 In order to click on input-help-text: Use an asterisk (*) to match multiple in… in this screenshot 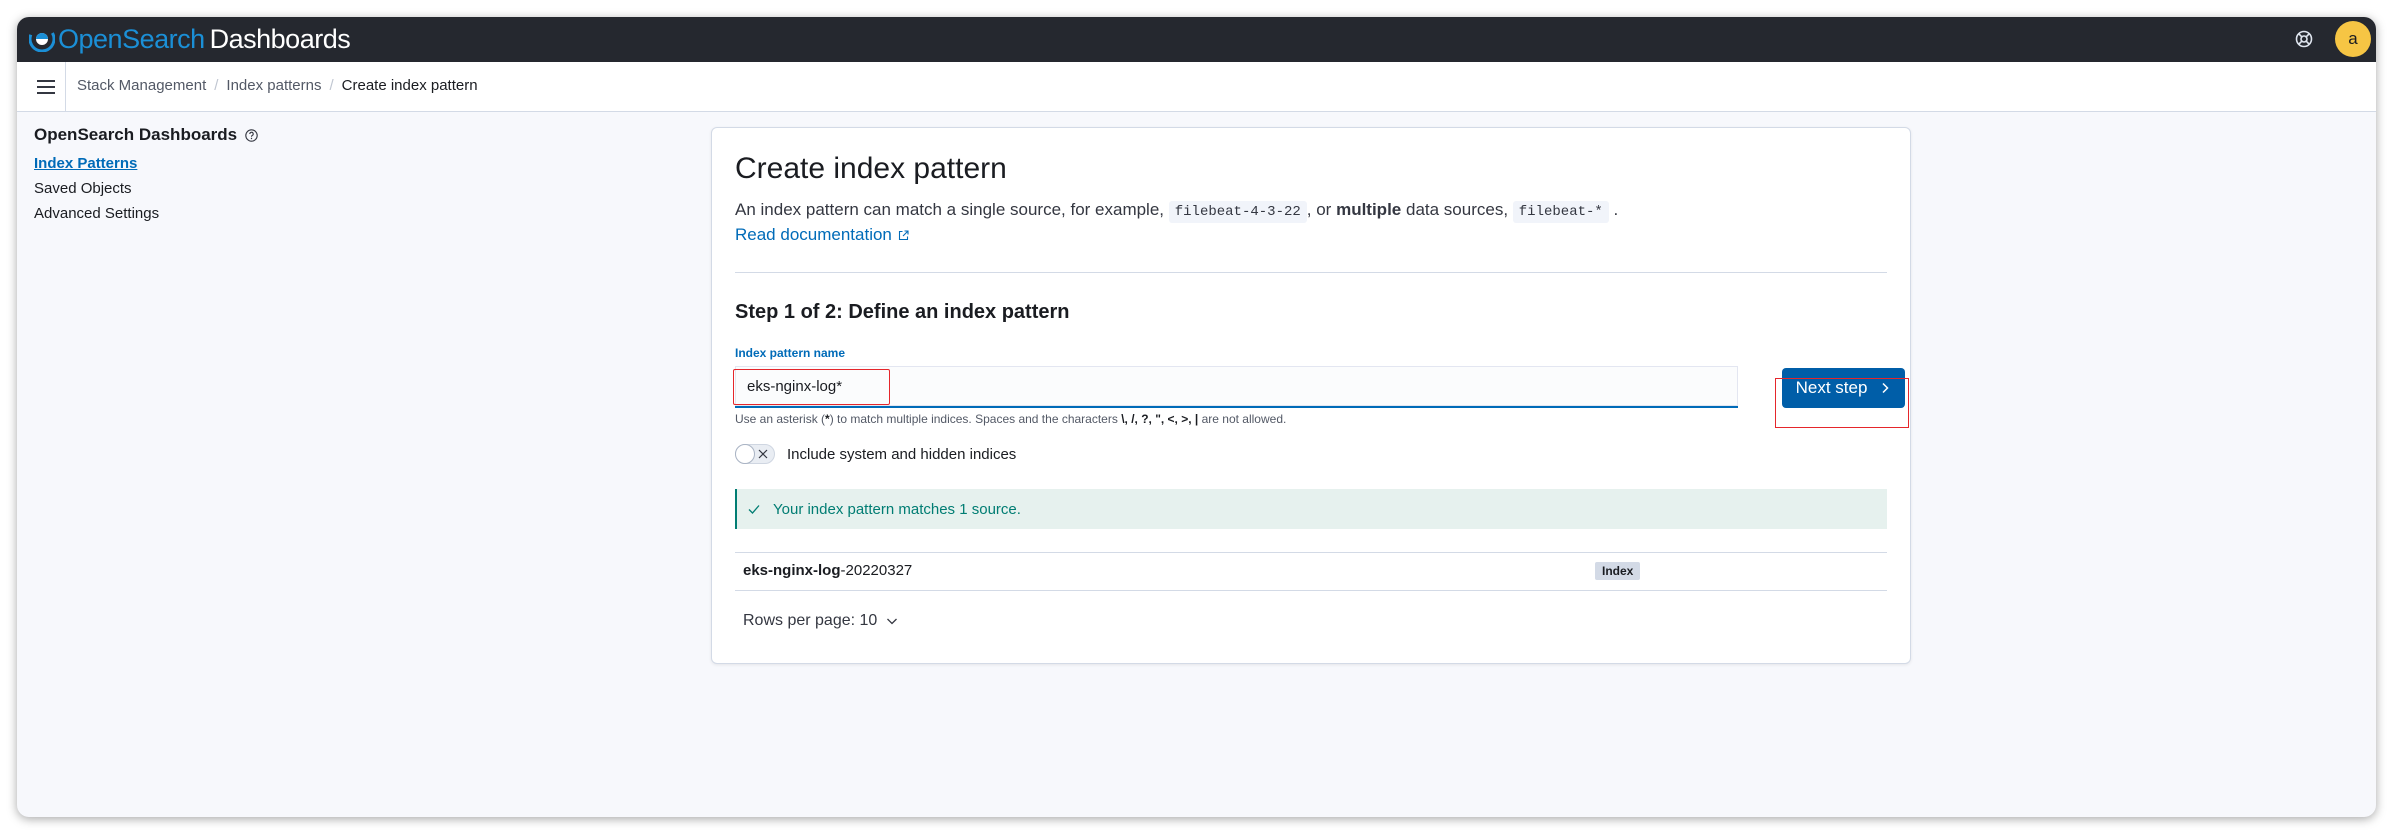, I will do `click(1010, 419)`.